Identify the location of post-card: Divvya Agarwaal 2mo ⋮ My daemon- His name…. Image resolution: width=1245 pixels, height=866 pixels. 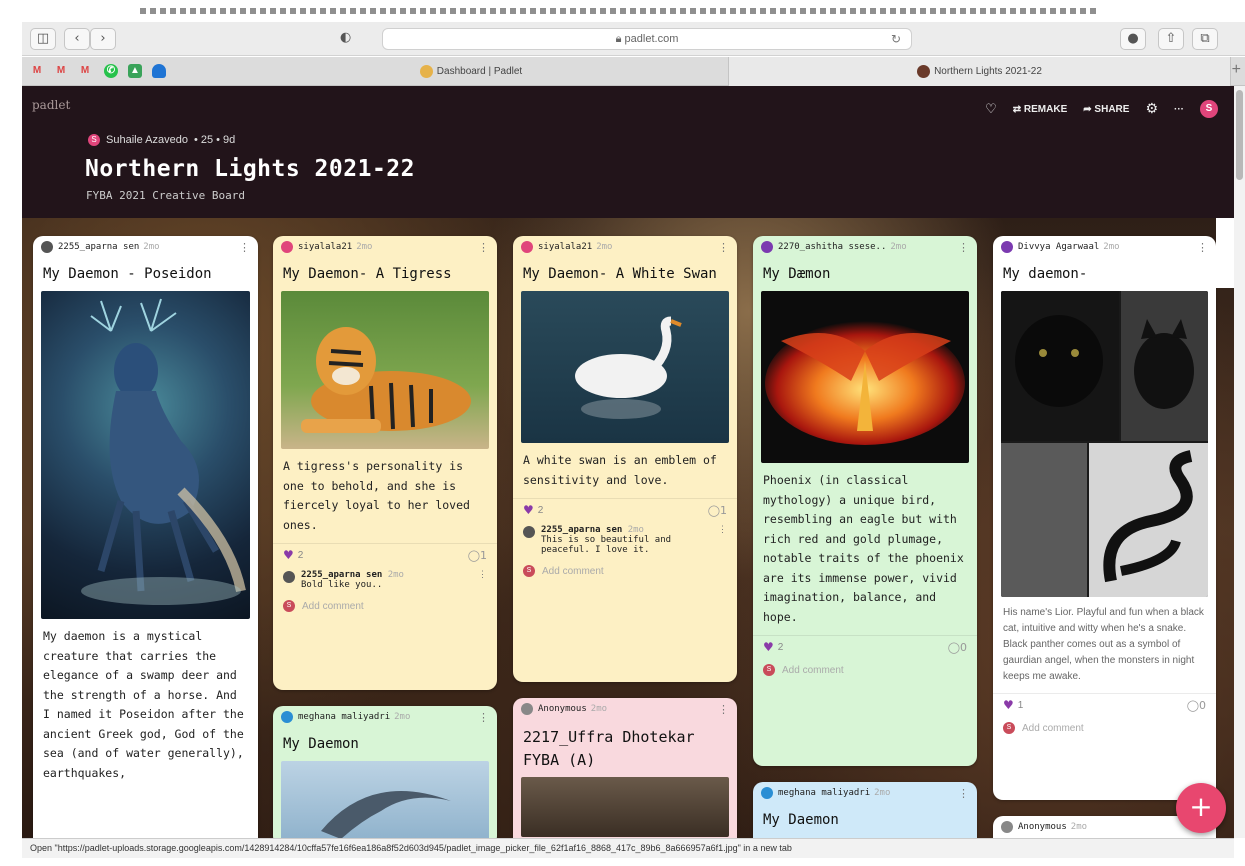
(1104, 518).